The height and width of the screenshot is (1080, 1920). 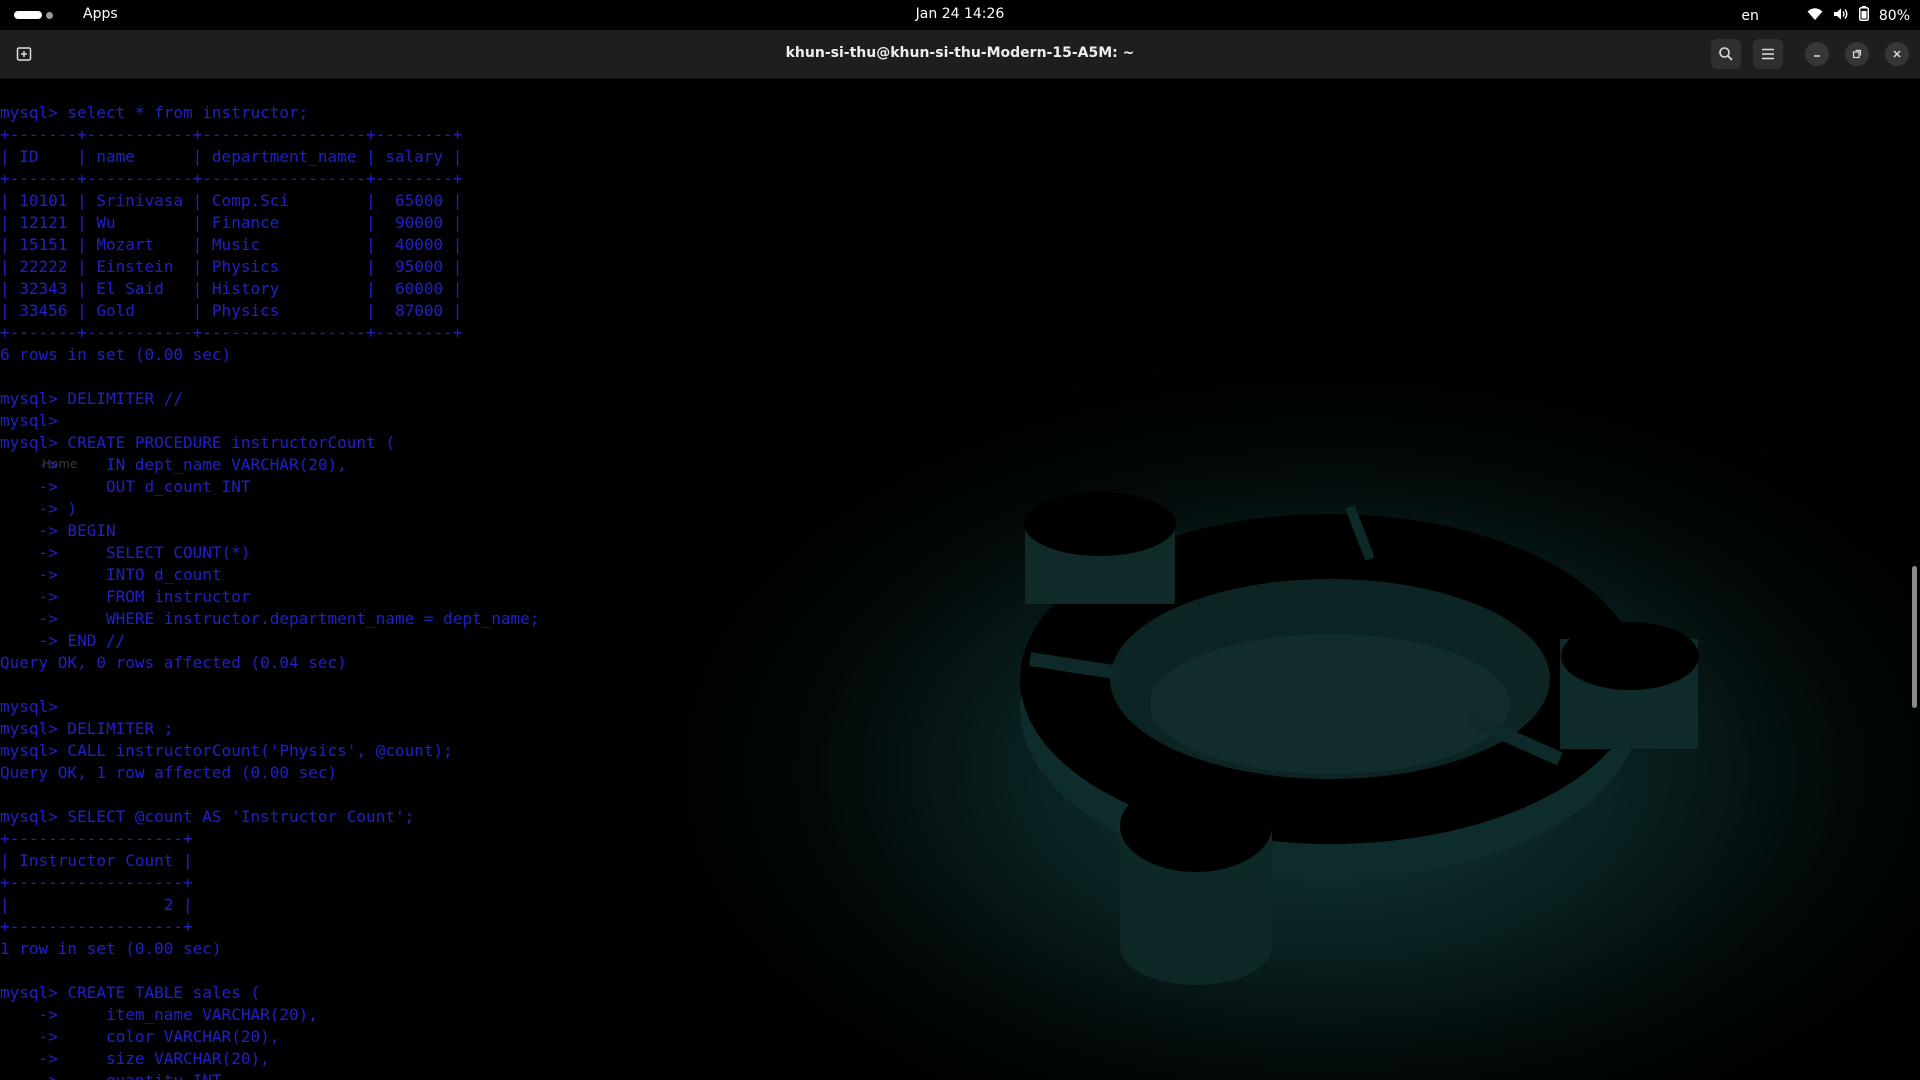 What do you see at coordinates (140, 1036) in the screenshot?
I see `terminal-line: -> color VARCHAR(20),` at bounding box center [140, 1036].